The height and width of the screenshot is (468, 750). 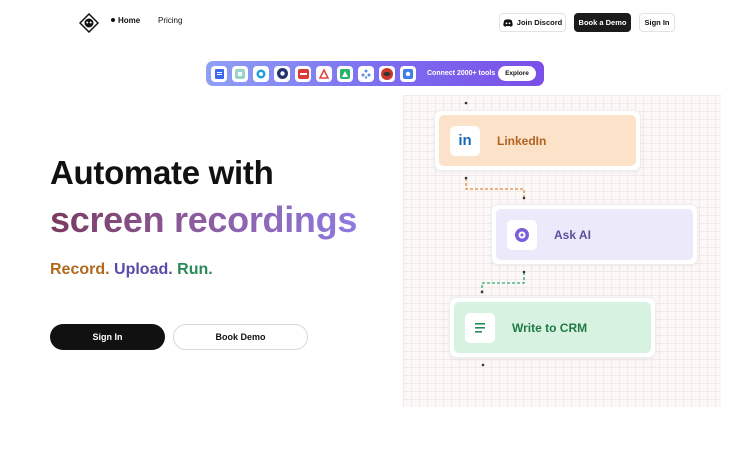 What do you see at coordinates (522, 140) in the screenshot?
I see `step-linkedin-label: LinkedIn` at bounding box center [522, 140].